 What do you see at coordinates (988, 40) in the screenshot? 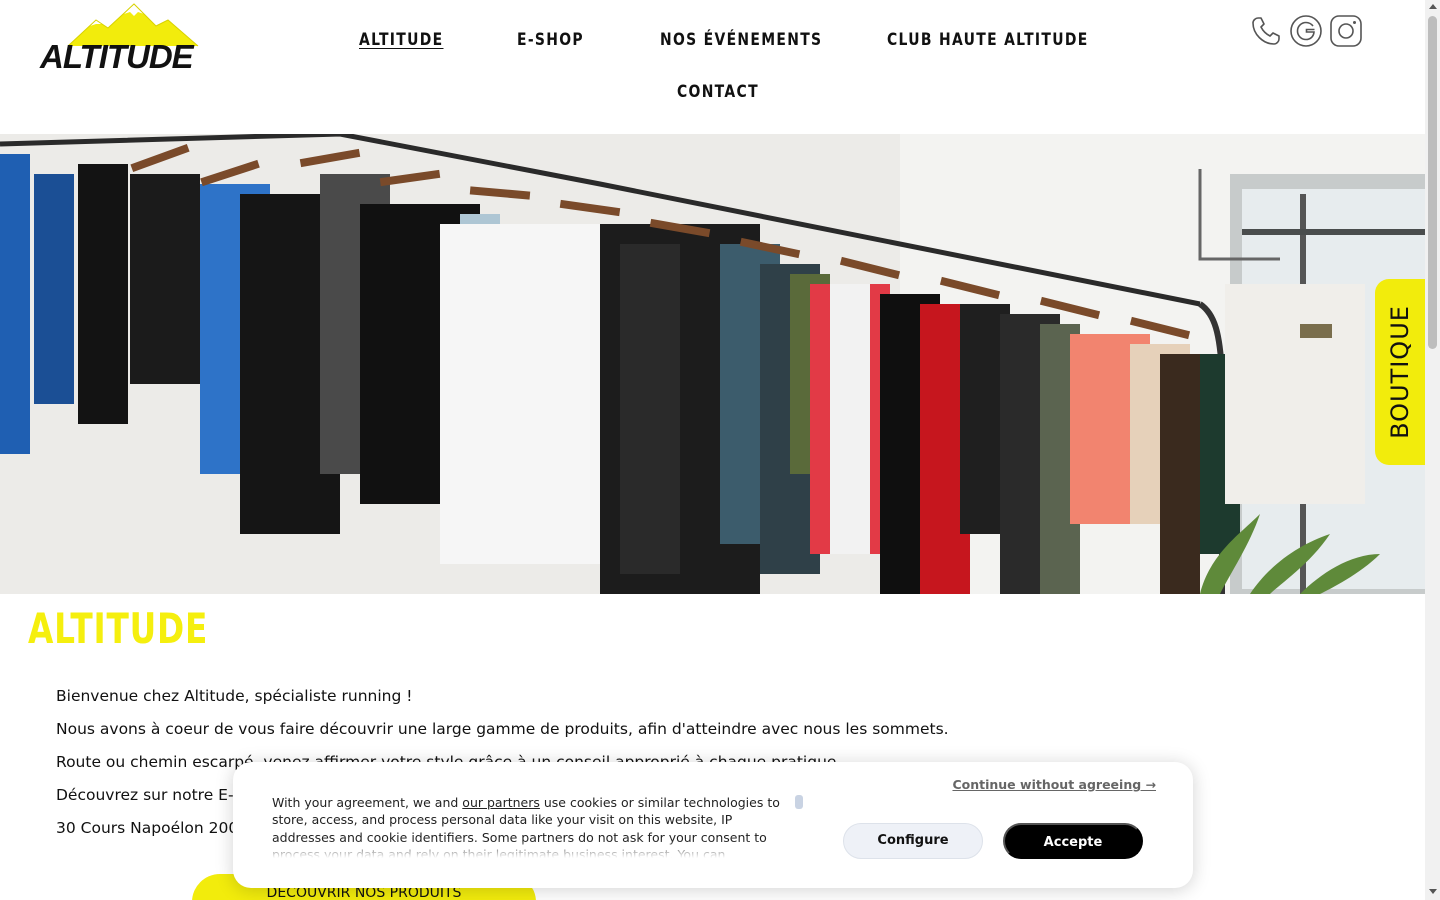
I see `nav-item-club-haute-altitude: CLUB HAUTE ALTITUDE` at bounding box center [988, 40].